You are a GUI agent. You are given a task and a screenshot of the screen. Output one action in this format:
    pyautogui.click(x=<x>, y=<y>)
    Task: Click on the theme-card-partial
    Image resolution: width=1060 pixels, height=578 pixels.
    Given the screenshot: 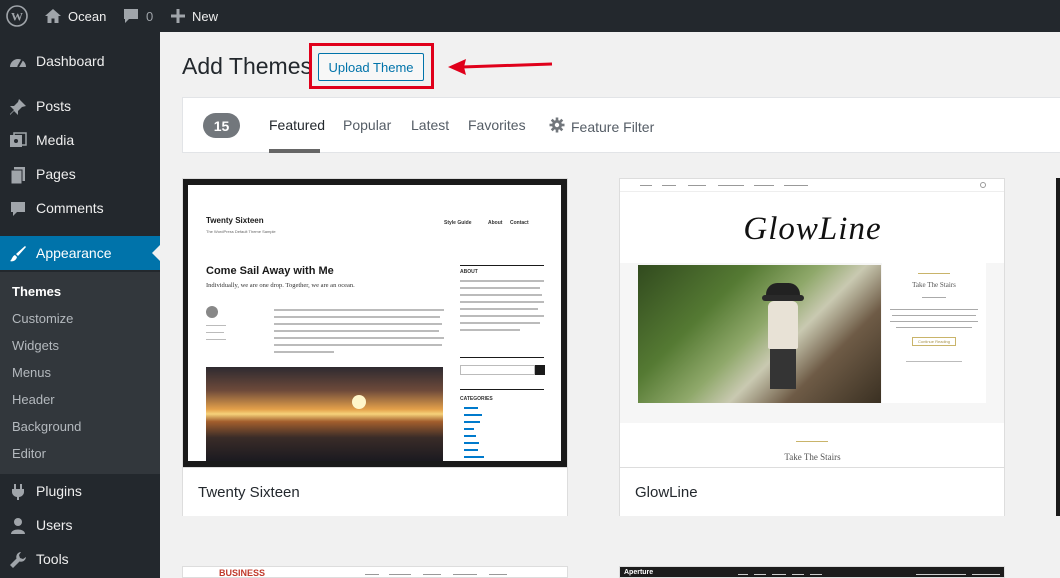 What is the action you would take?
    pyautogui.click(x=1058, y=347)
    